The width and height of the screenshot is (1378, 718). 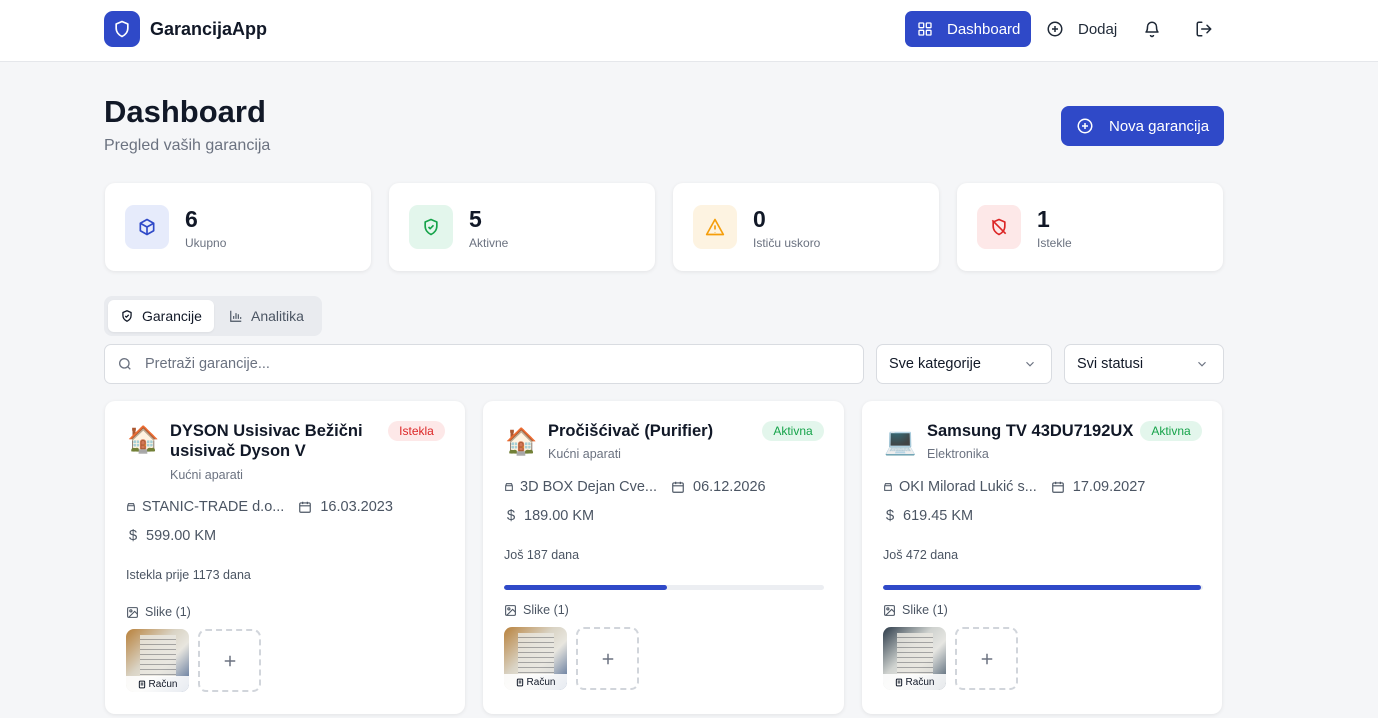 What do you see at coordinates (485, 364) in the screenshot?
I see `search-input` at bounding box center [485, 364].